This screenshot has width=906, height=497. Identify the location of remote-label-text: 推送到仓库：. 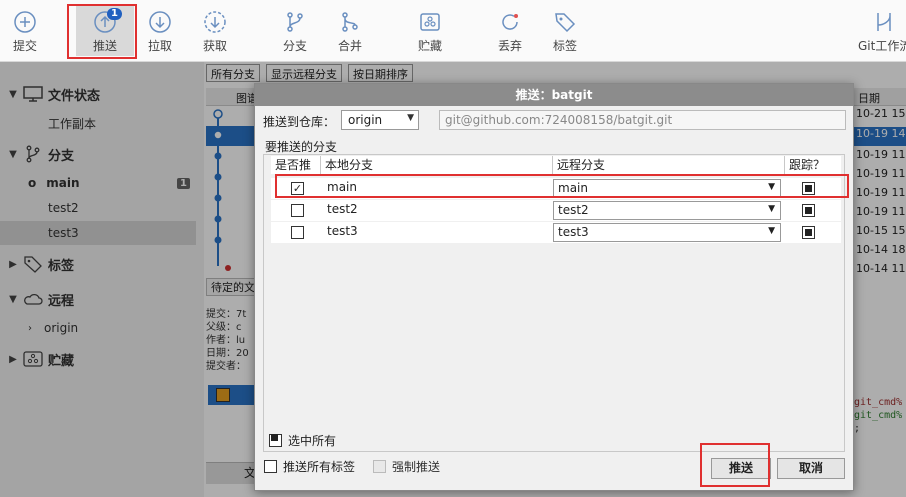
(299, 121).